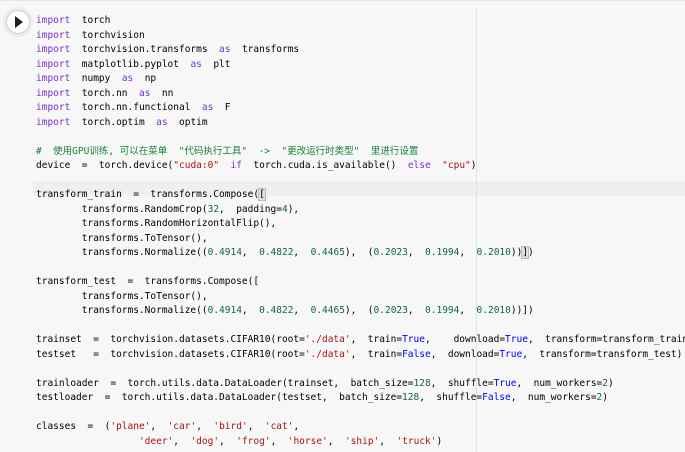 The image size is (685, 452). What do you see at coordinates (187, 122) in the screenshot?
I see `code-token: optim` at bounding box center [187, 122].